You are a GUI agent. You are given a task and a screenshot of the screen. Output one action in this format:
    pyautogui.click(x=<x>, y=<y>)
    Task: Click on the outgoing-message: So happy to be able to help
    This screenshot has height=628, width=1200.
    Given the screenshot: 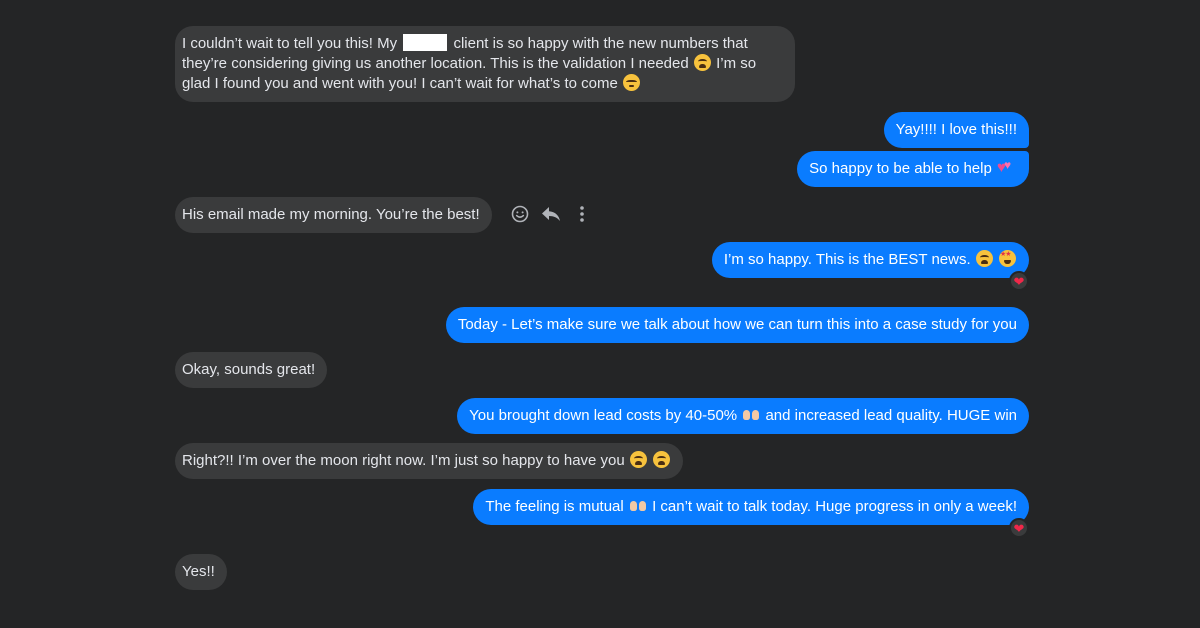 What is the action you would take?
    pyautogui.click(x=913, y=169)
    